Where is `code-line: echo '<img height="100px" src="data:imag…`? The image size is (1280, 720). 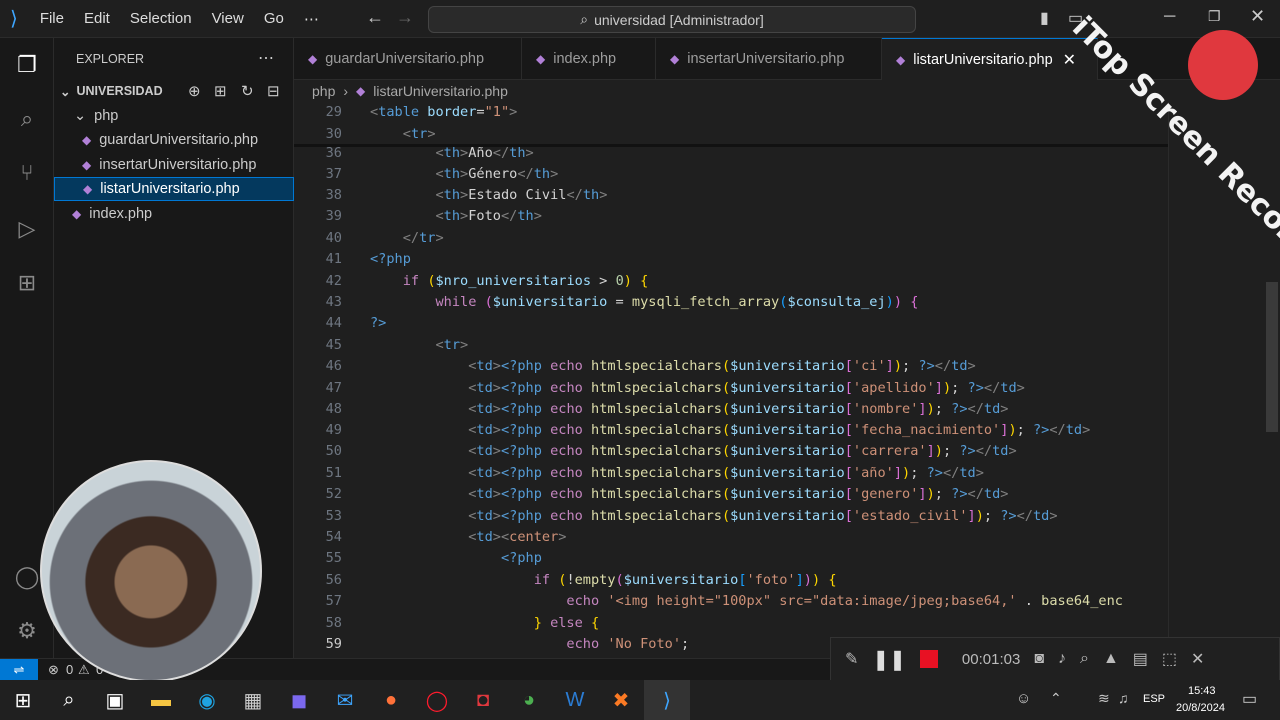 code-line: echo '<img height="100px" src="data:imag… is located at coordinates (844, 601).